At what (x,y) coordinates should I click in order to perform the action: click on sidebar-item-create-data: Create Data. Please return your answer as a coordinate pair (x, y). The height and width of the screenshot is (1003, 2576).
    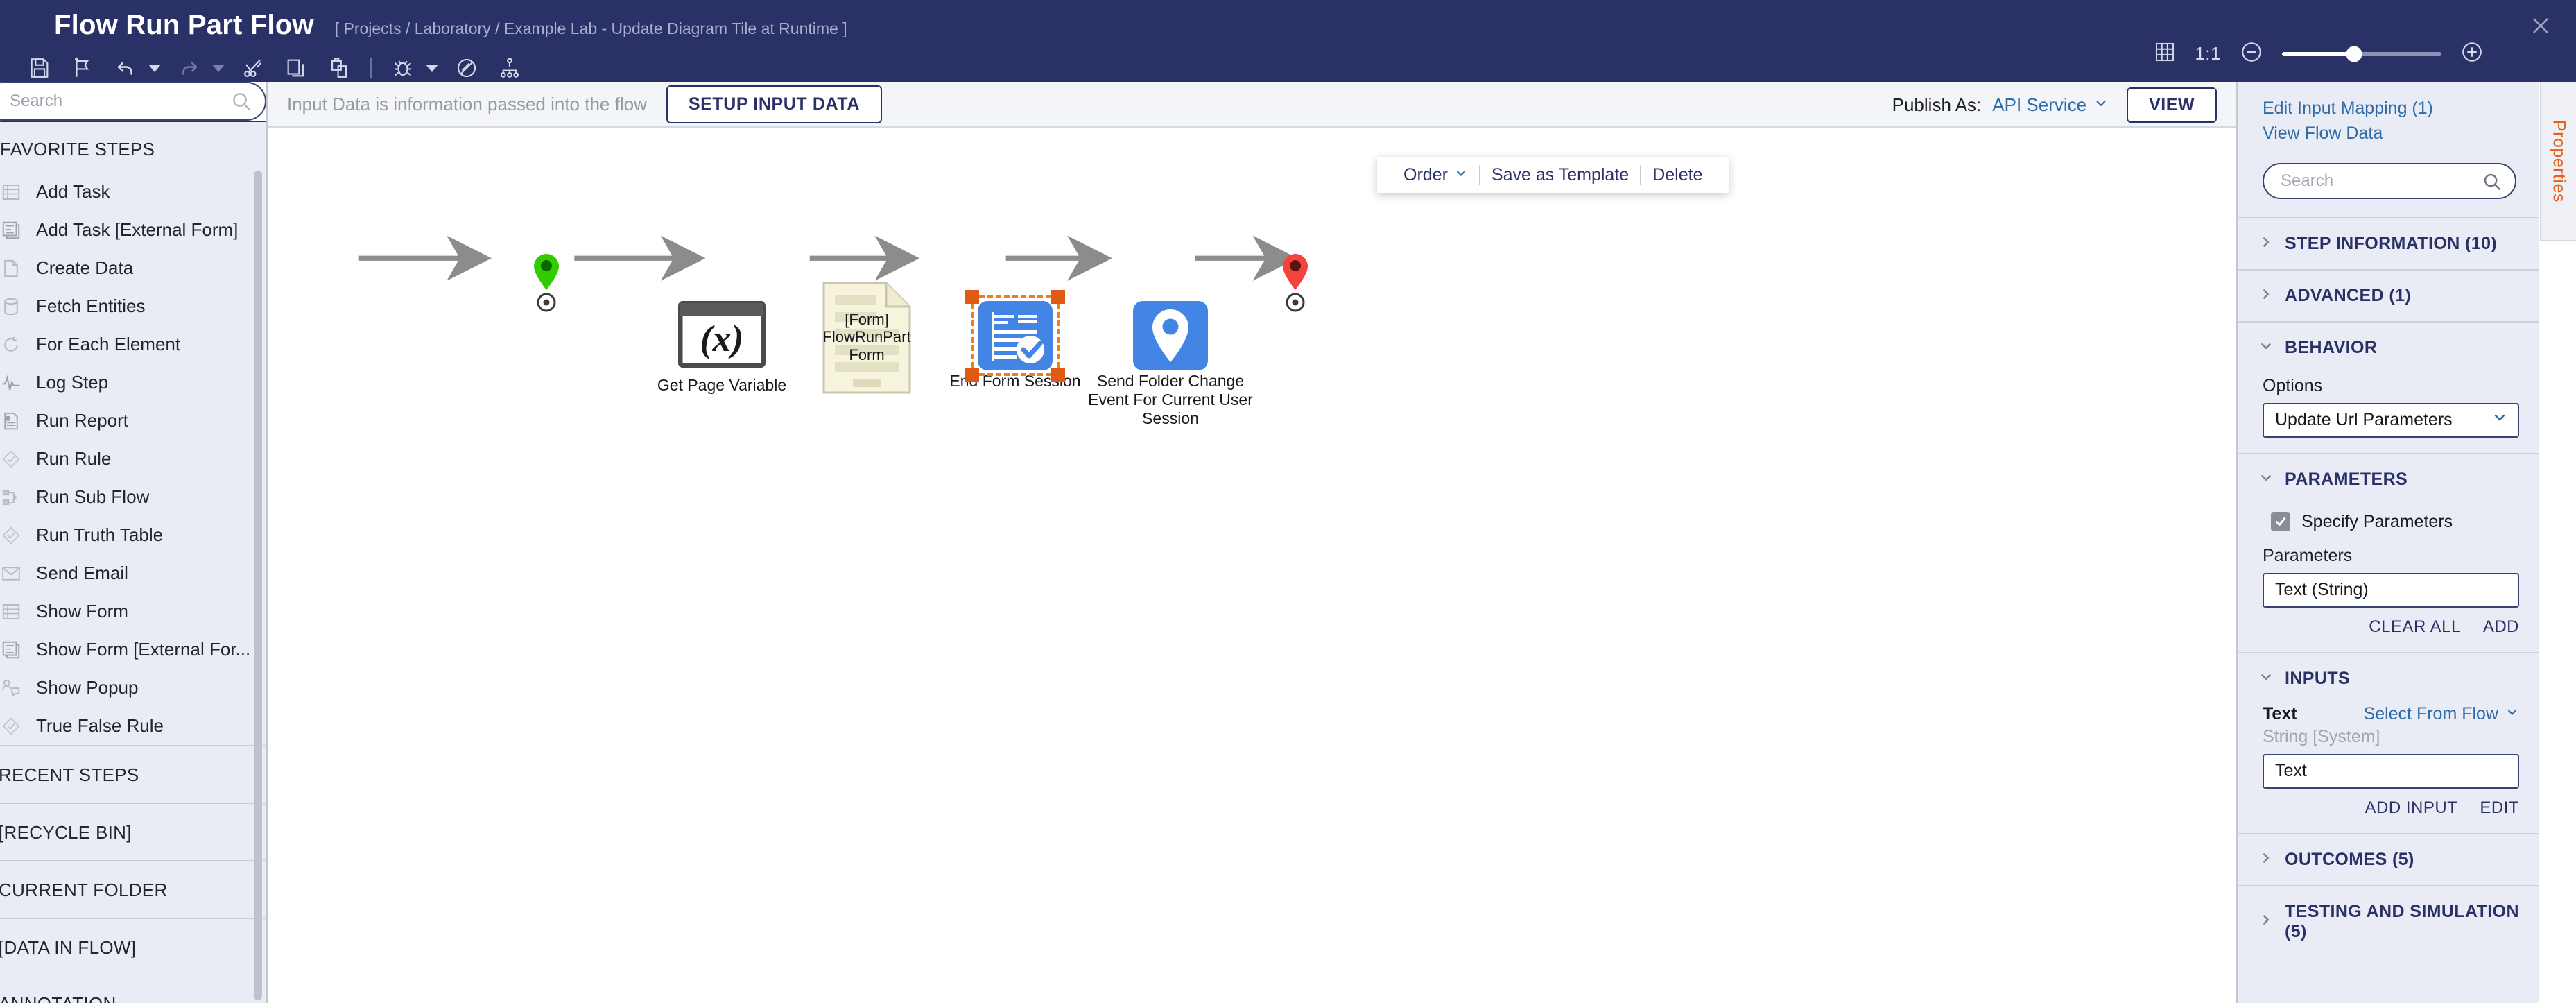
    Looking at the image, I should click on (133, 268).